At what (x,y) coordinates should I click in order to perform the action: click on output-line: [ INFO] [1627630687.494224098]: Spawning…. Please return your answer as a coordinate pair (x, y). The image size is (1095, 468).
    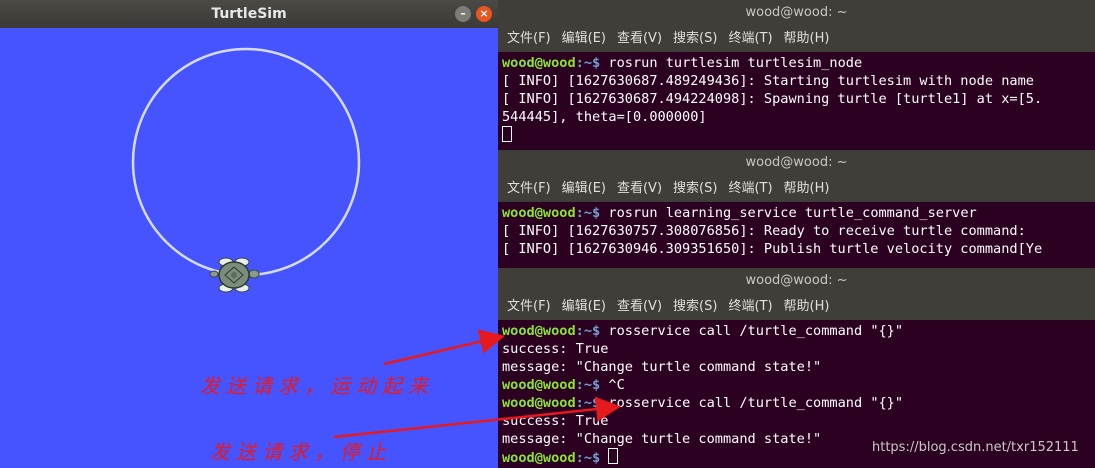
    Looking at the image, I should click on (772, 99).